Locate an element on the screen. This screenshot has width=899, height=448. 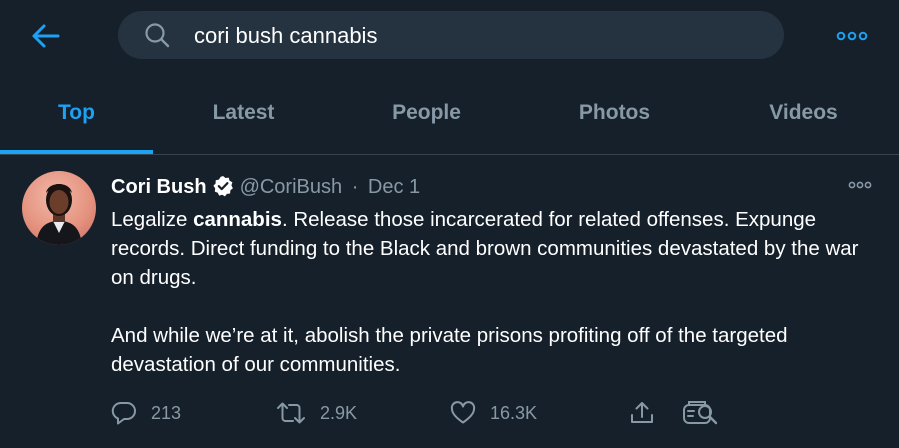
tab-latest: Latest is located at coordinates (243, 113).